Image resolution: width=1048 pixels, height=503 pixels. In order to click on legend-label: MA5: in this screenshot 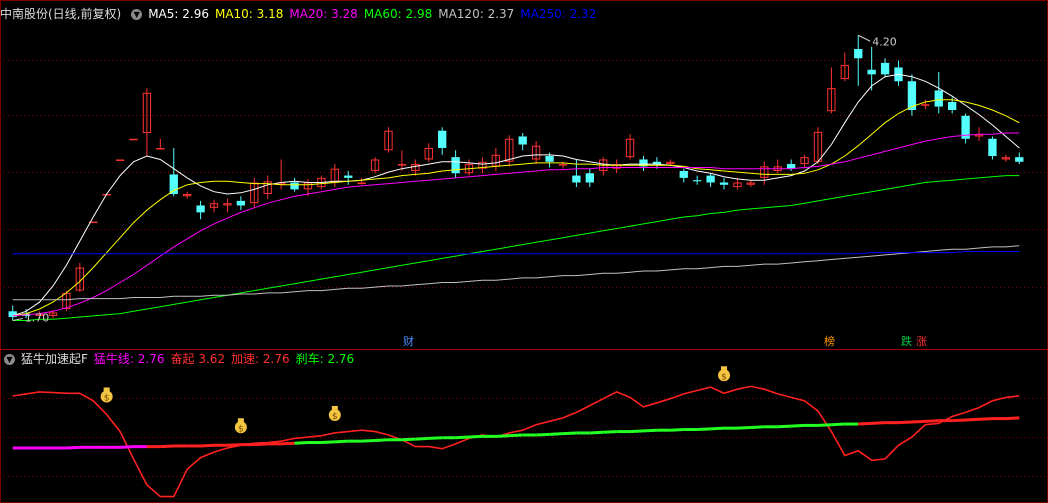, I will do `click(165, 14)`.